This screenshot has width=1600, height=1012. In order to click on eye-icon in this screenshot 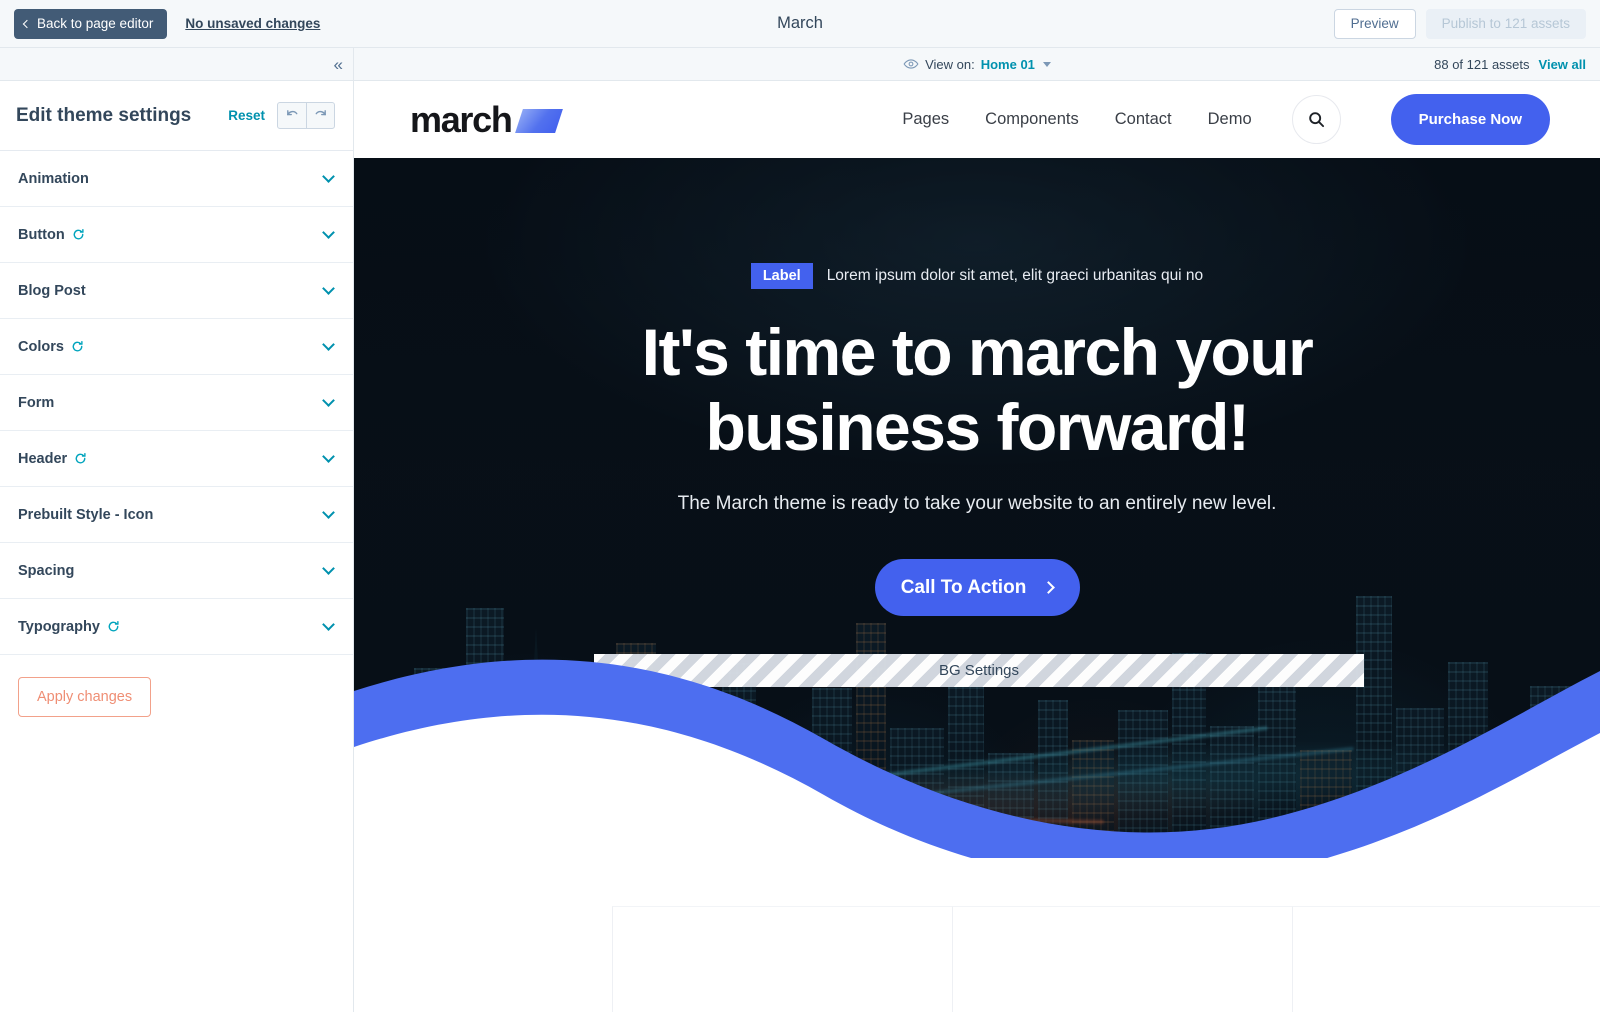, I will do `click(911, 64)`.